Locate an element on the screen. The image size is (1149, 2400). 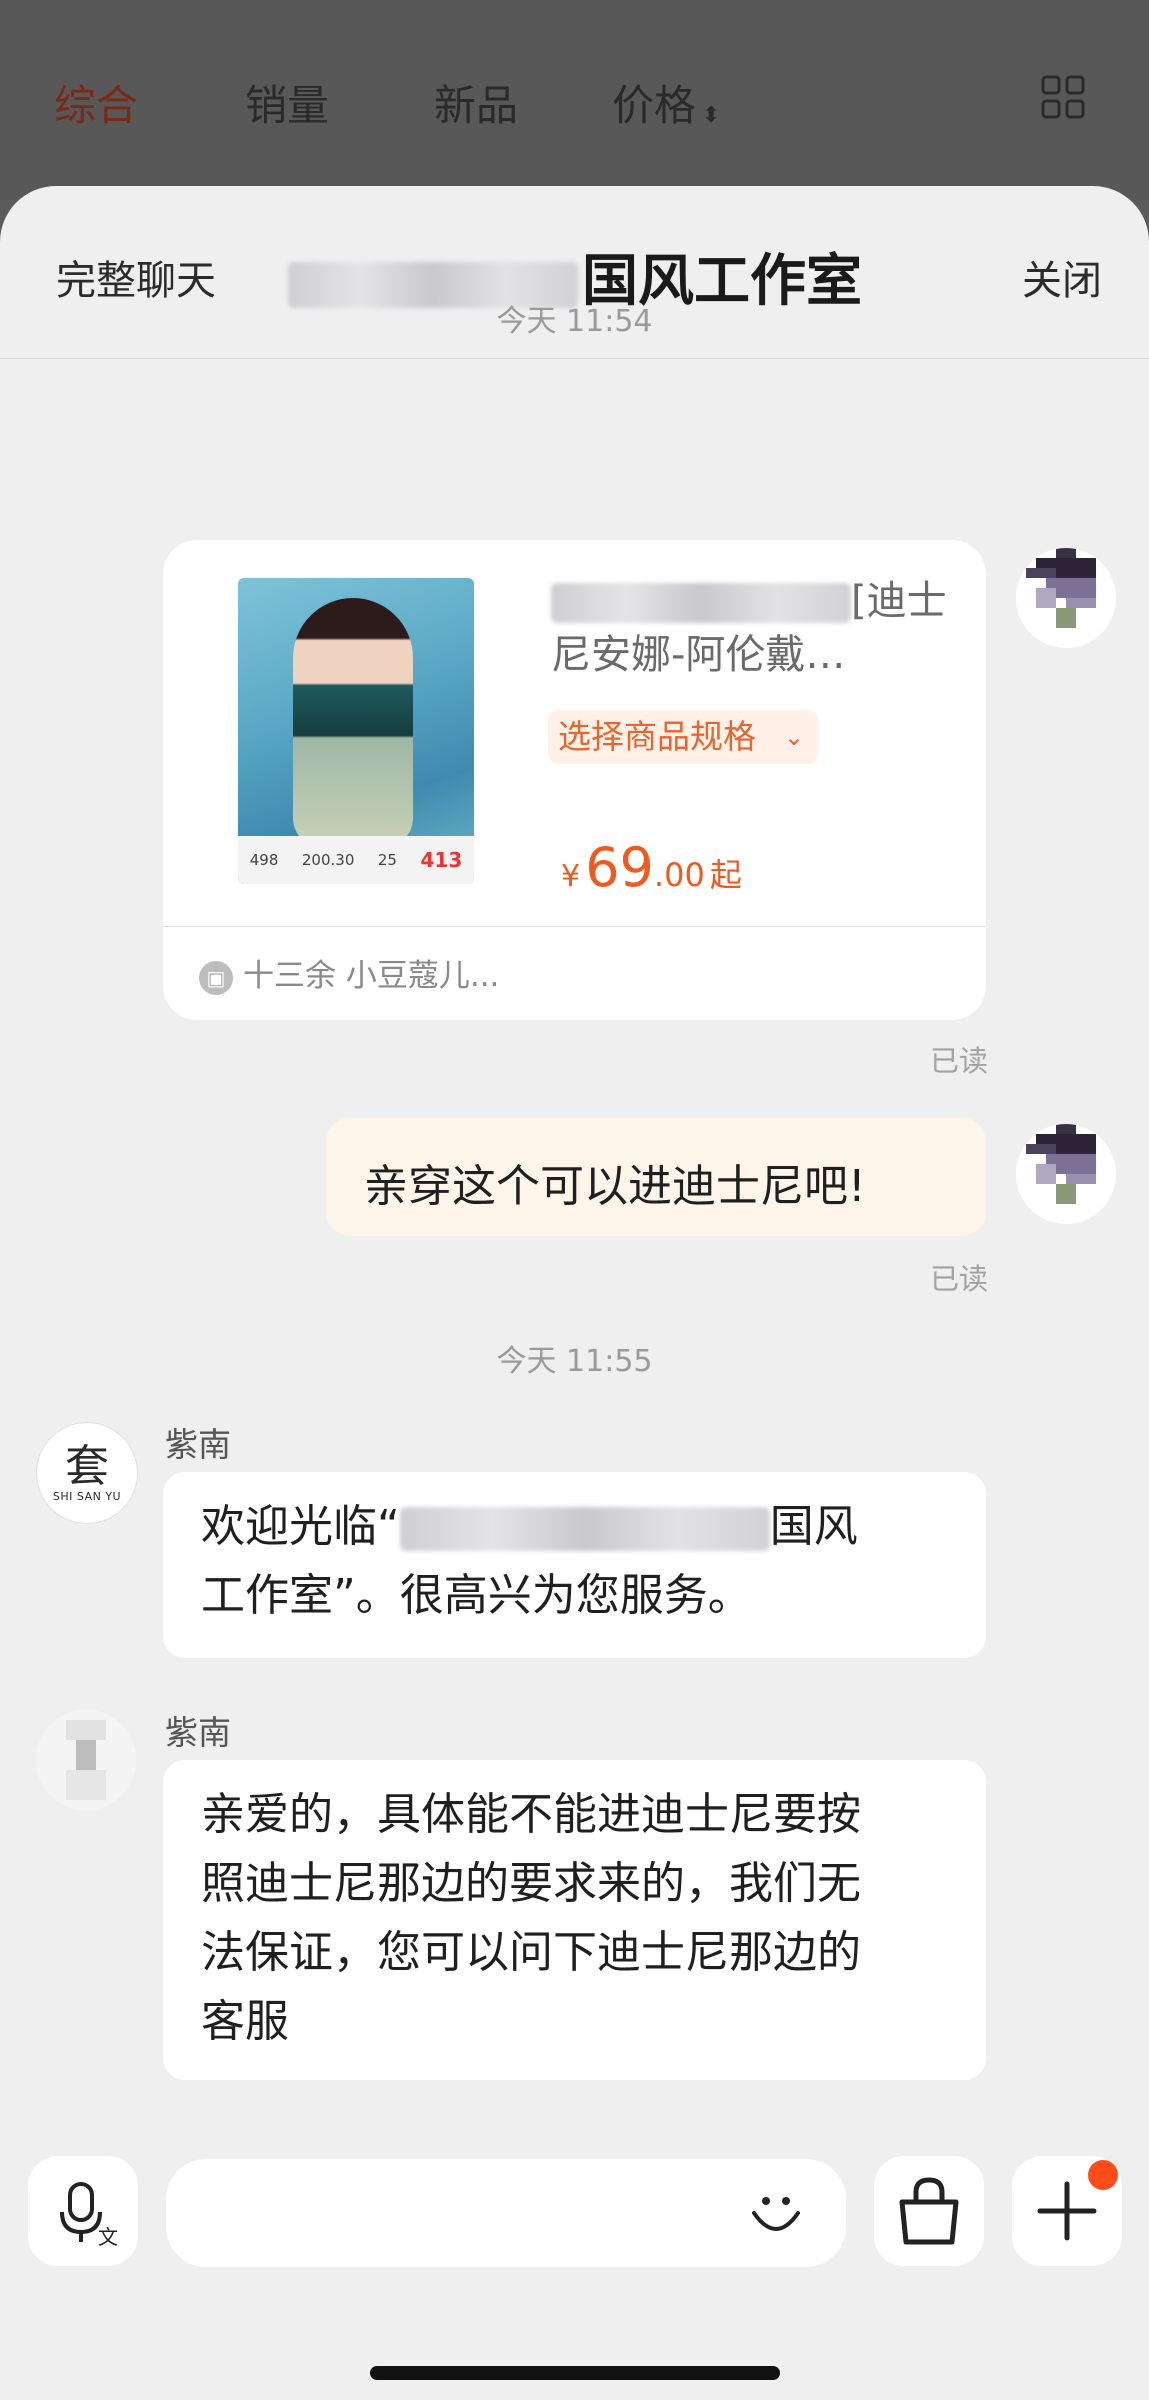
message-input is located at coordinates (506, 2213).